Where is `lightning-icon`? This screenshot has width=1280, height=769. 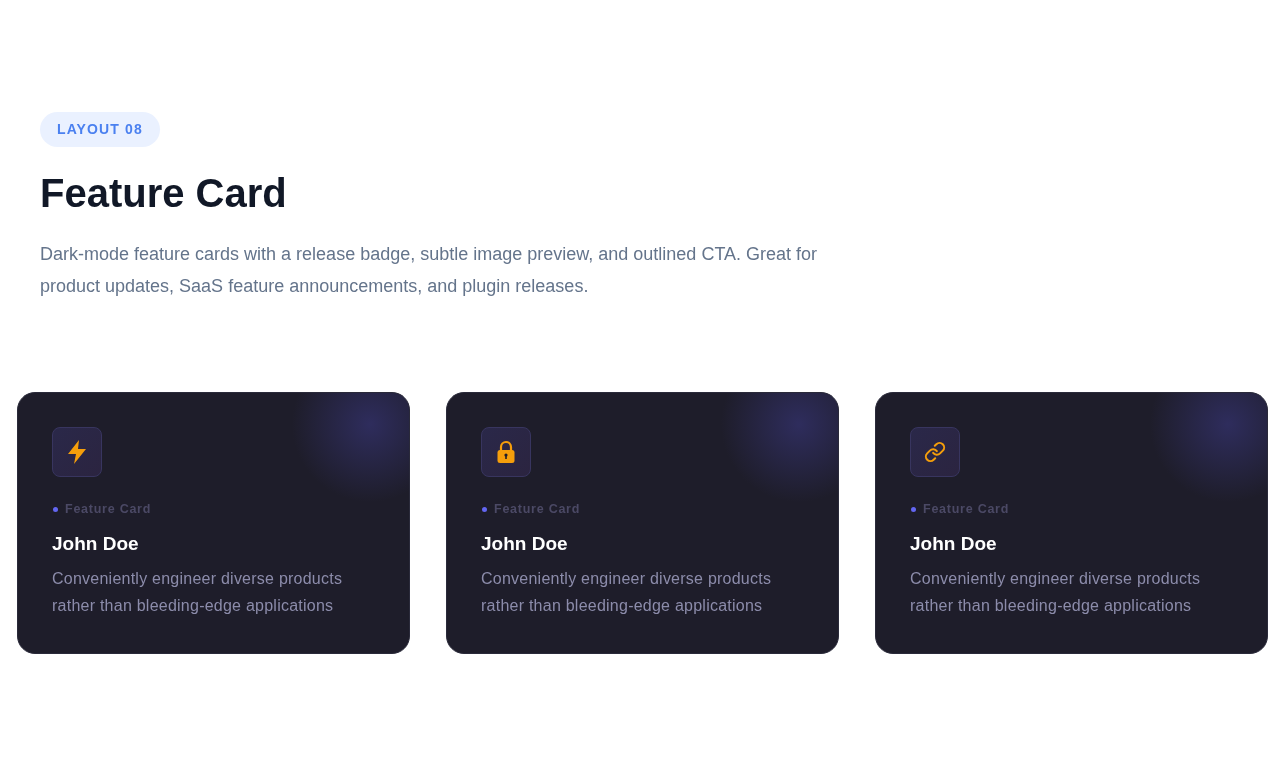 lightning-icon is located at coordinates (77, 452).